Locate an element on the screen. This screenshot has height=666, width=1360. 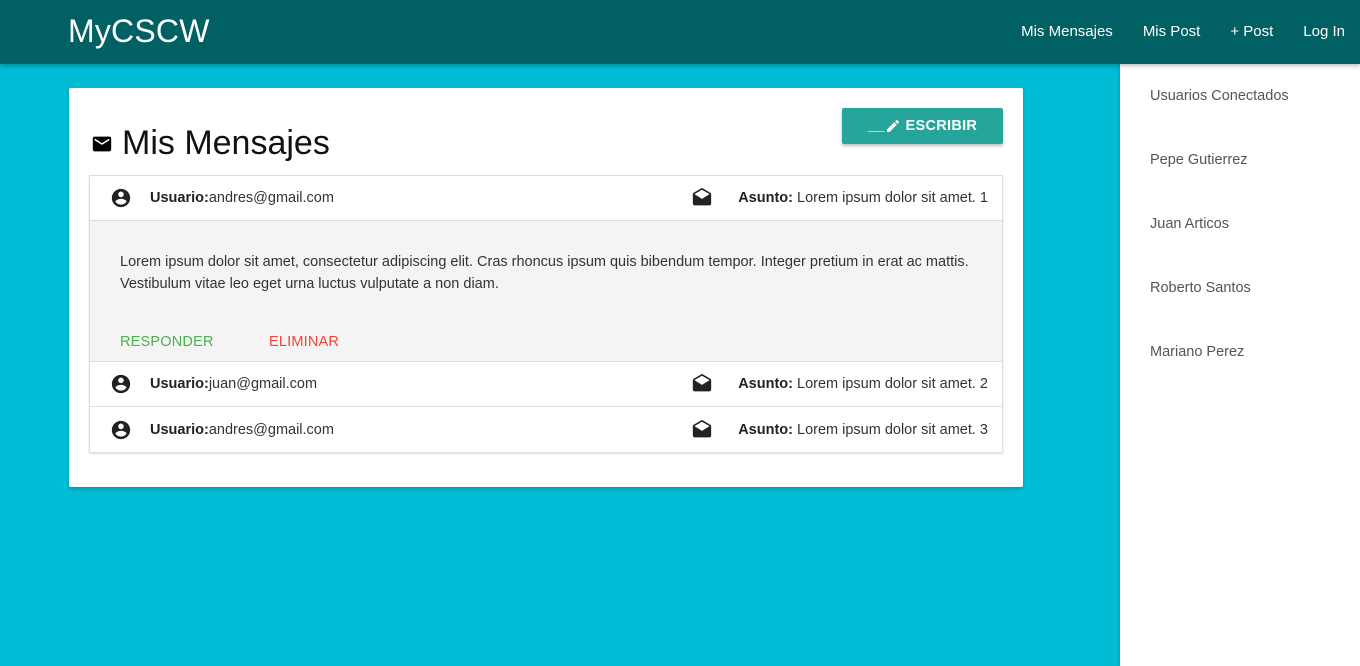
write-button: __ ESCRIBIR is located at coordinates (922, 126).